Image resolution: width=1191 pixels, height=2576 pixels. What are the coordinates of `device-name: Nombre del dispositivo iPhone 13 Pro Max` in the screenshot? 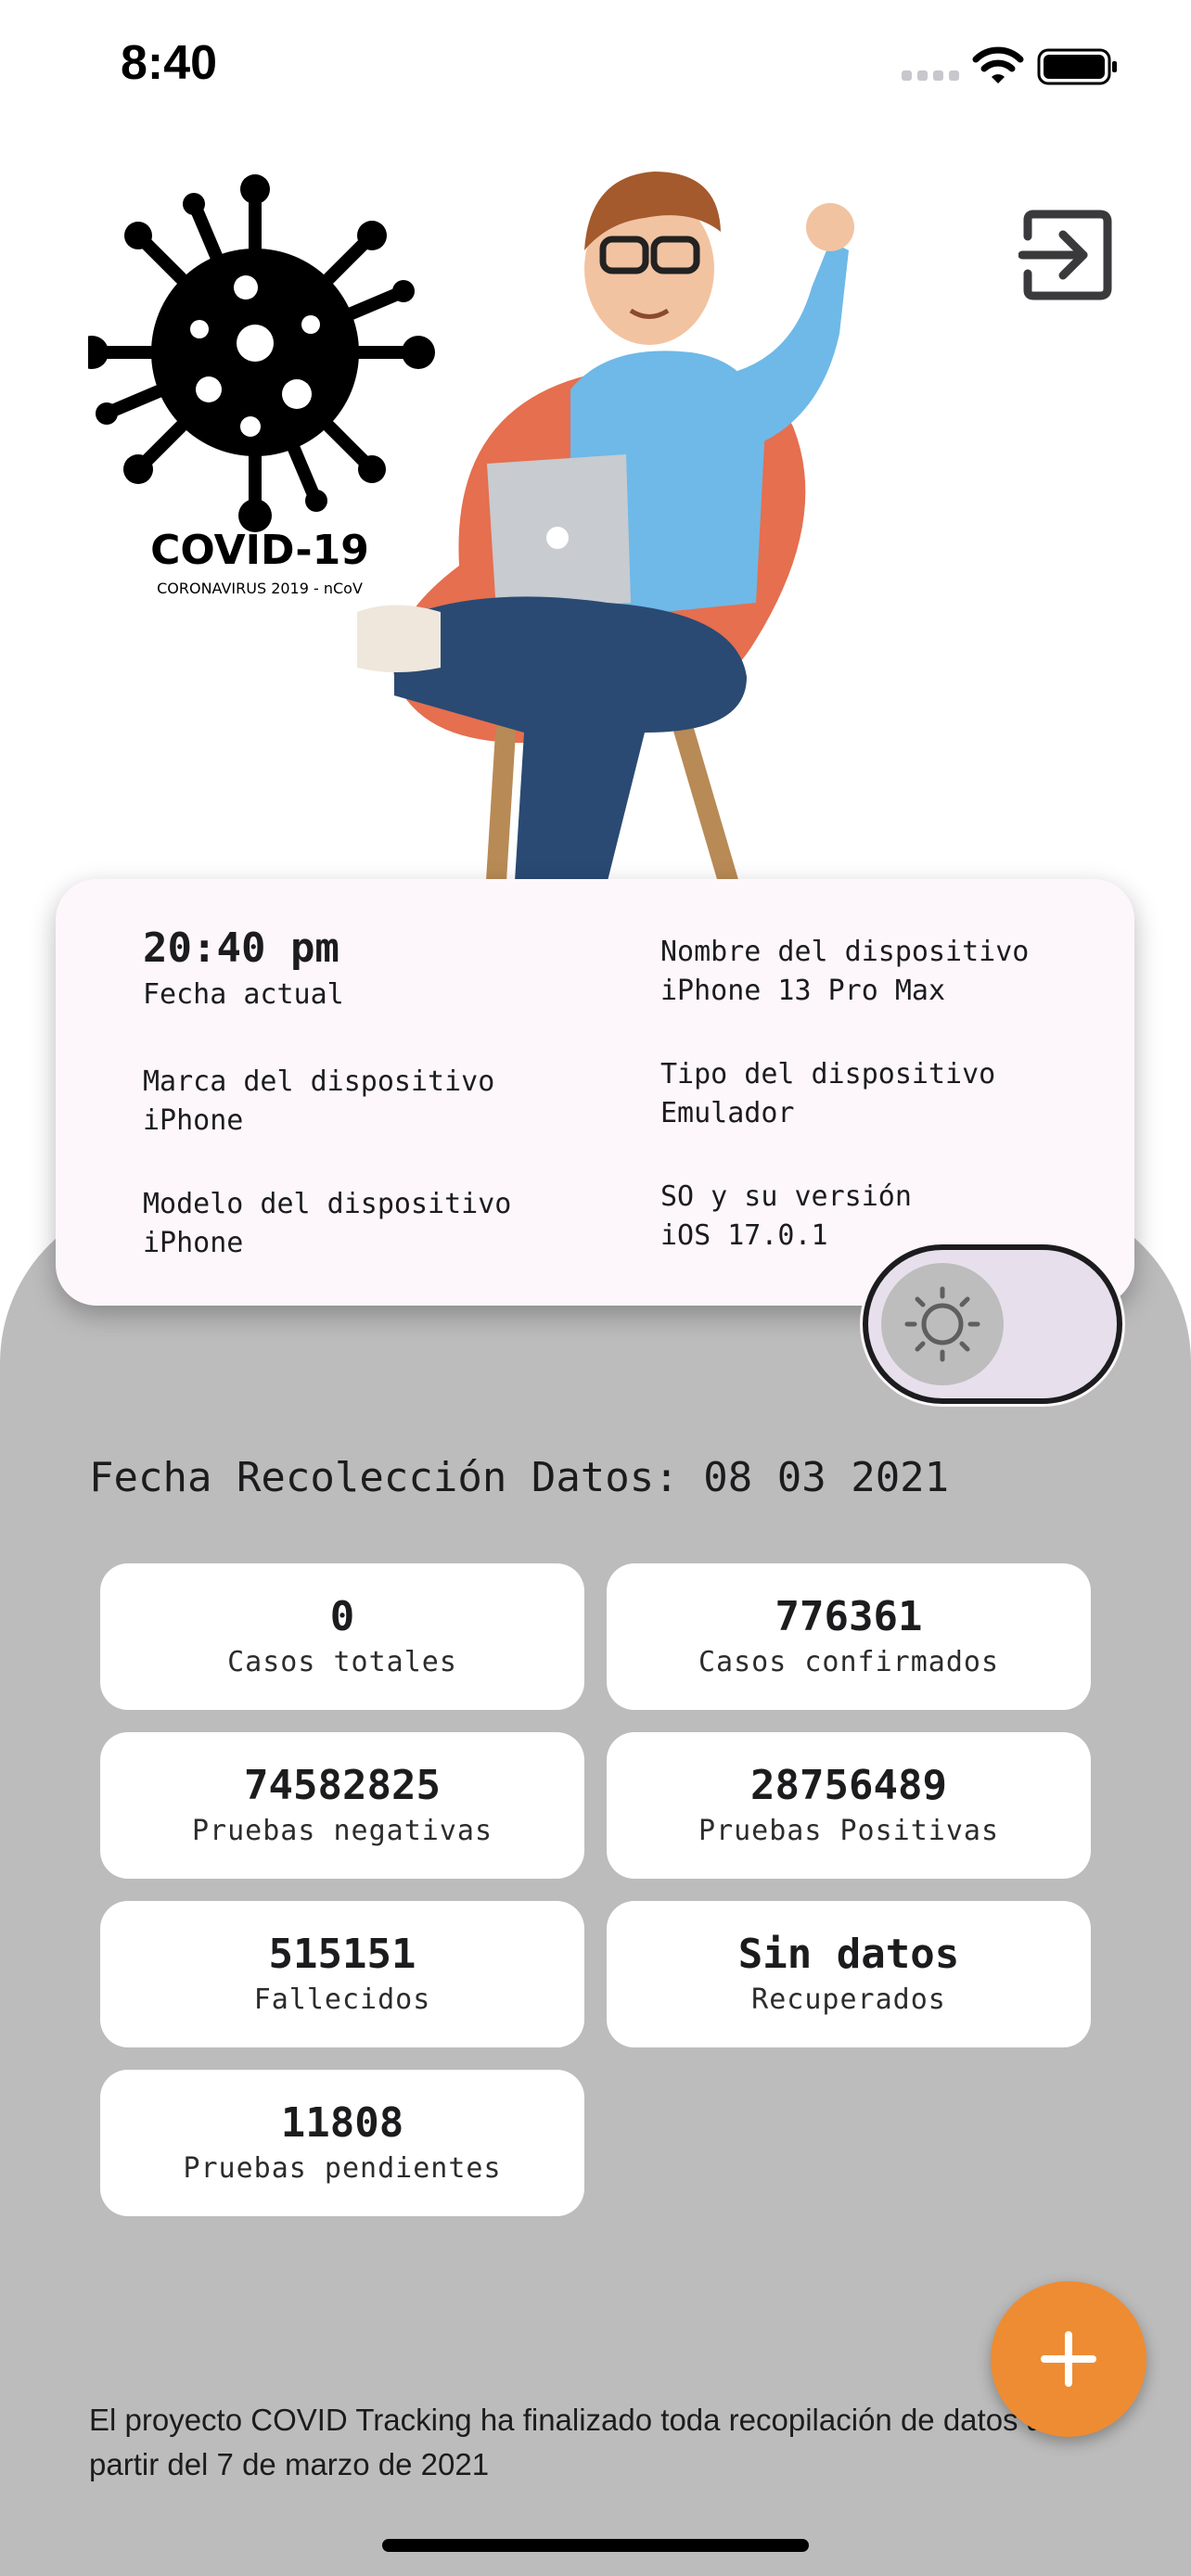 It's located at (844, 972).